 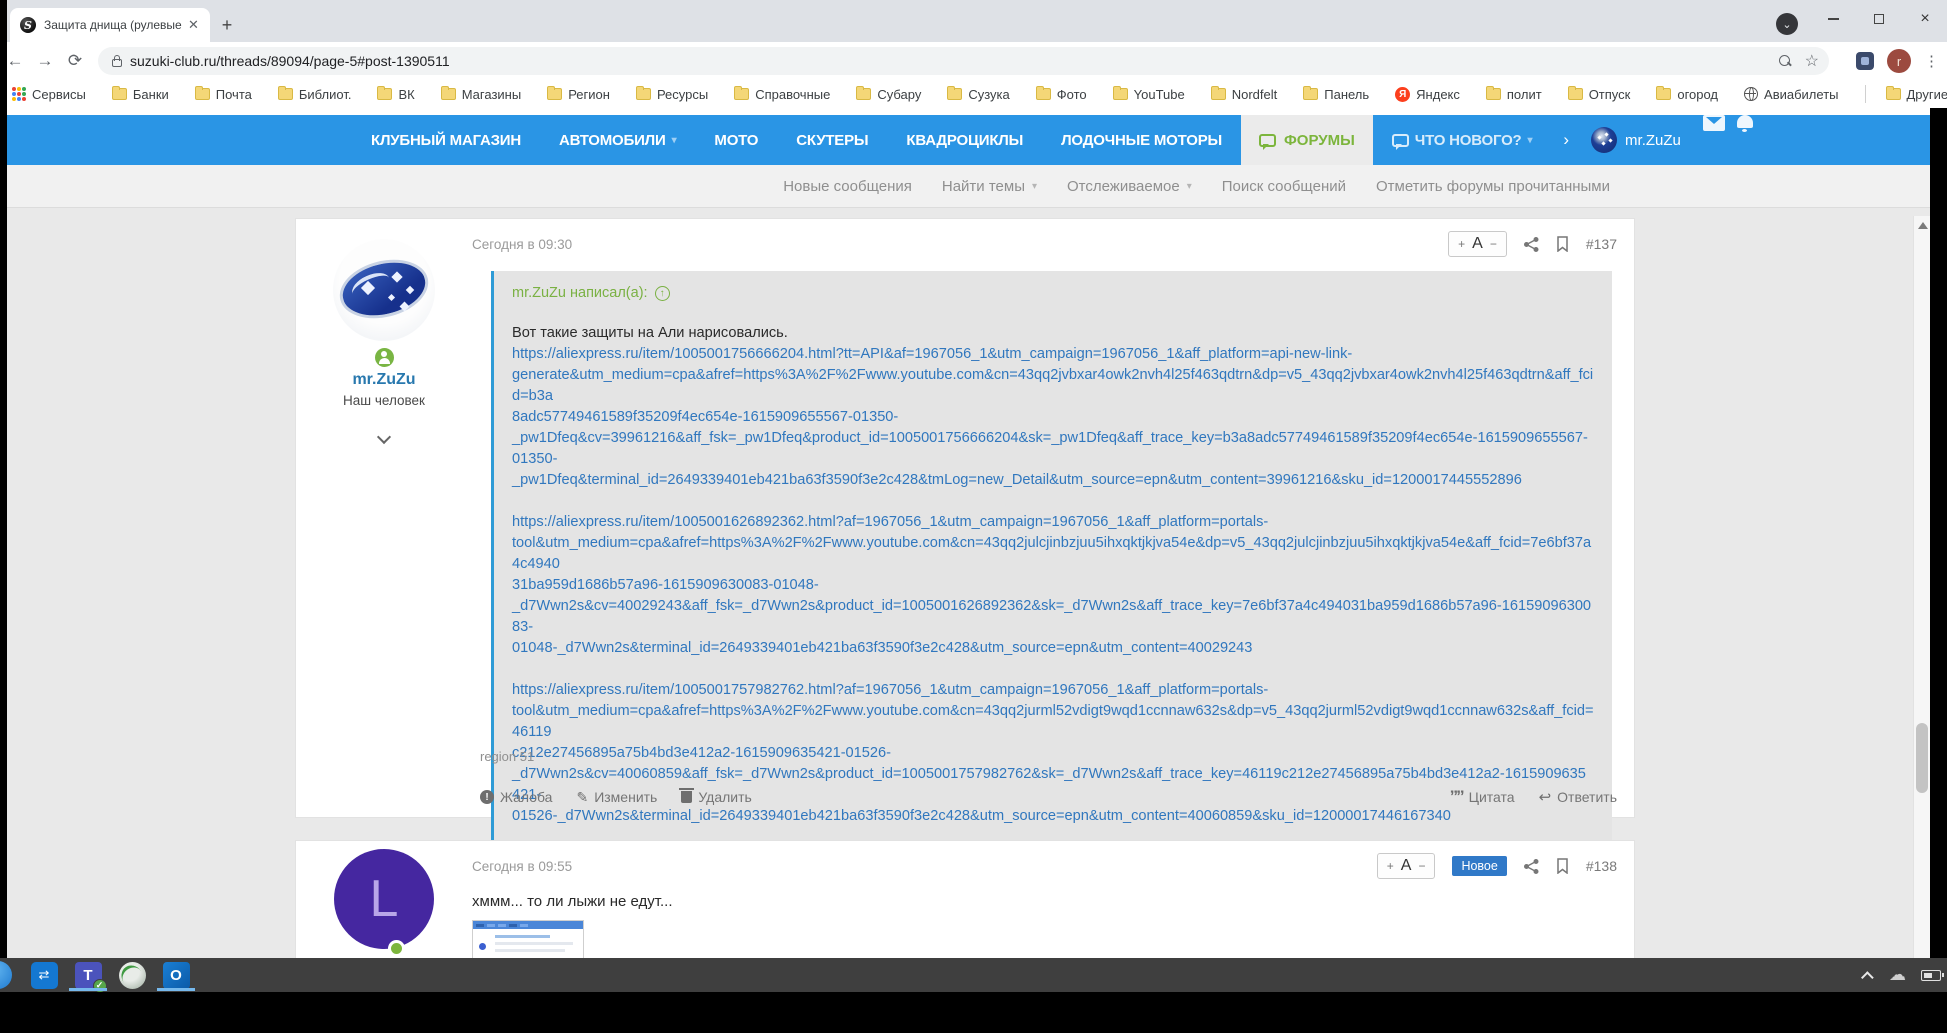 I want to click on subnav-mark-read: Отметить форумы прочитанными, so click(x=1493, y=186).